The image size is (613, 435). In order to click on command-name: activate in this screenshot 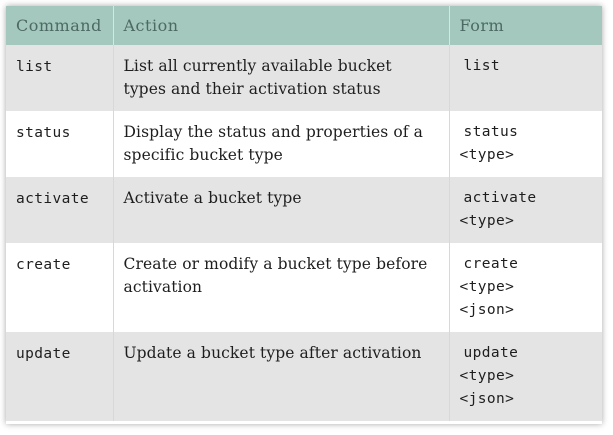, I will do `click(53, 199)`.